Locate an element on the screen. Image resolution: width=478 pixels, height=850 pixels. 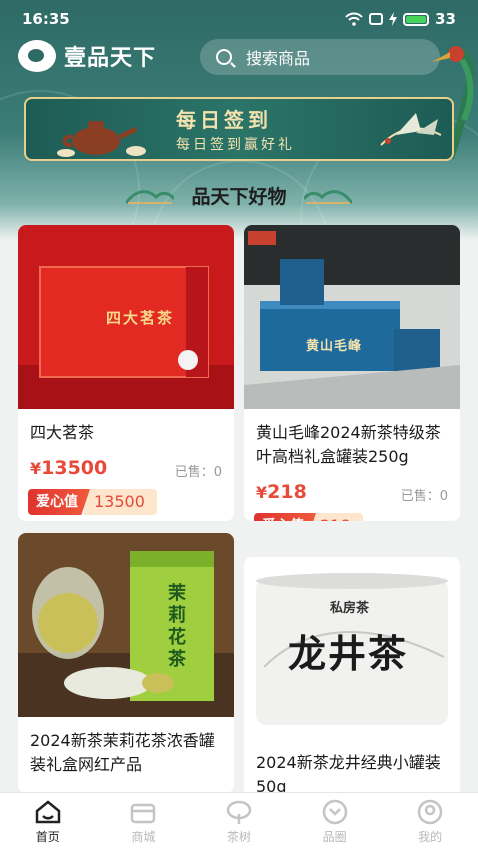
search-placeholder: 搜索商品 is located at coordinates (278, 58).